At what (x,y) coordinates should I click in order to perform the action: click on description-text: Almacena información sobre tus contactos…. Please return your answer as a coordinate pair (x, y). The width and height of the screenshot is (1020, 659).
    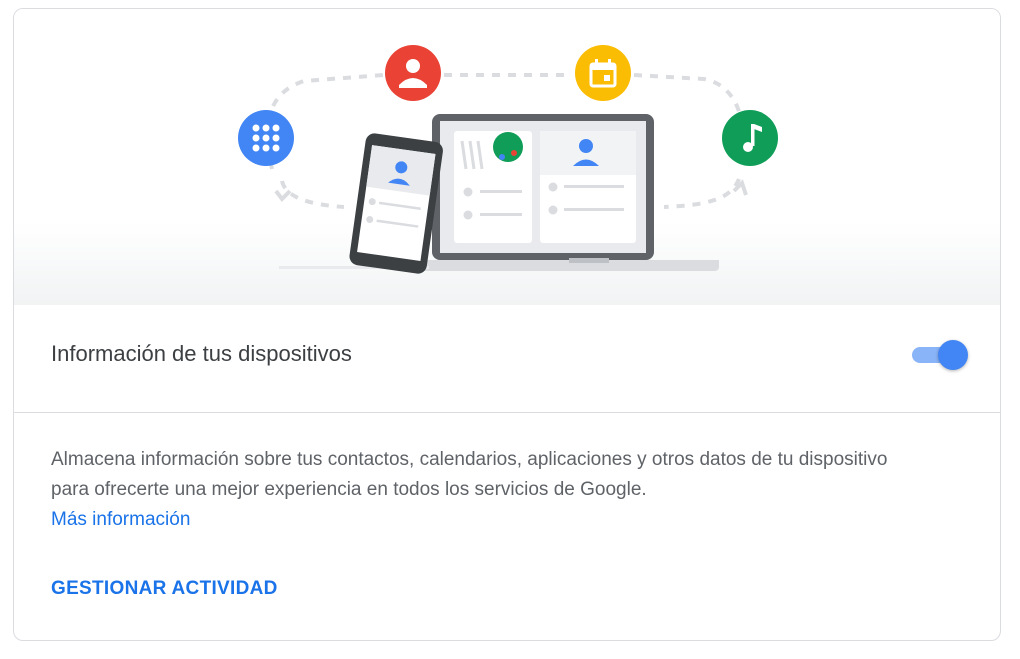
    Looking at the image, I should click on (469, 474).